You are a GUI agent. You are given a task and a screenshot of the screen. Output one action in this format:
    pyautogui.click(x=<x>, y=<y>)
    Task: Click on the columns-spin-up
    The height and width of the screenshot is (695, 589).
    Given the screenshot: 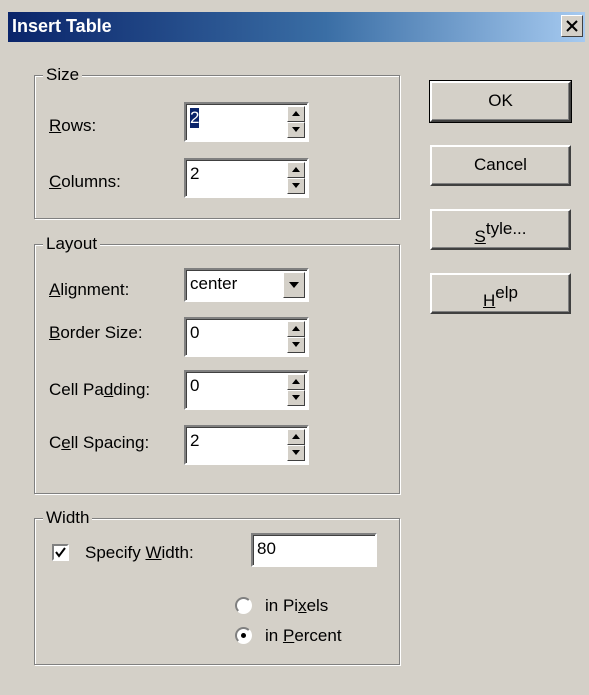 What is the action you would take?
    pyautogui.click(x=296, y=170)
    